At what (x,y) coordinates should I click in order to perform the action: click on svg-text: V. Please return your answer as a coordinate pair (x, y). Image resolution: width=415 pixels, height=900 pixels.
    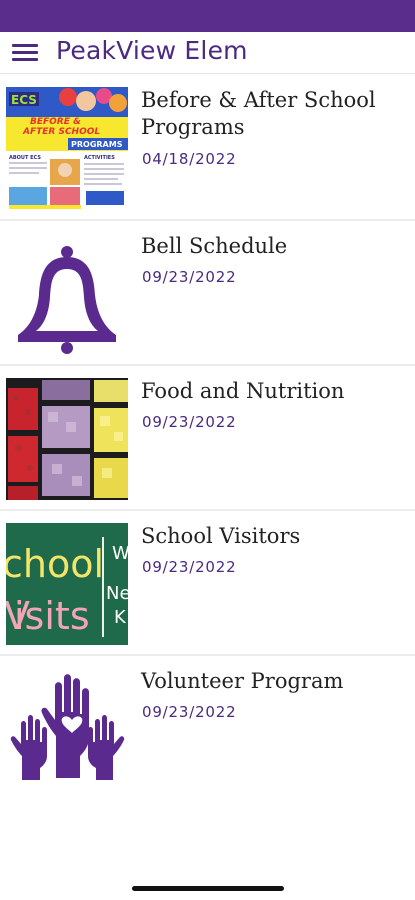
    Looking at the image, I should click on (18, 616).